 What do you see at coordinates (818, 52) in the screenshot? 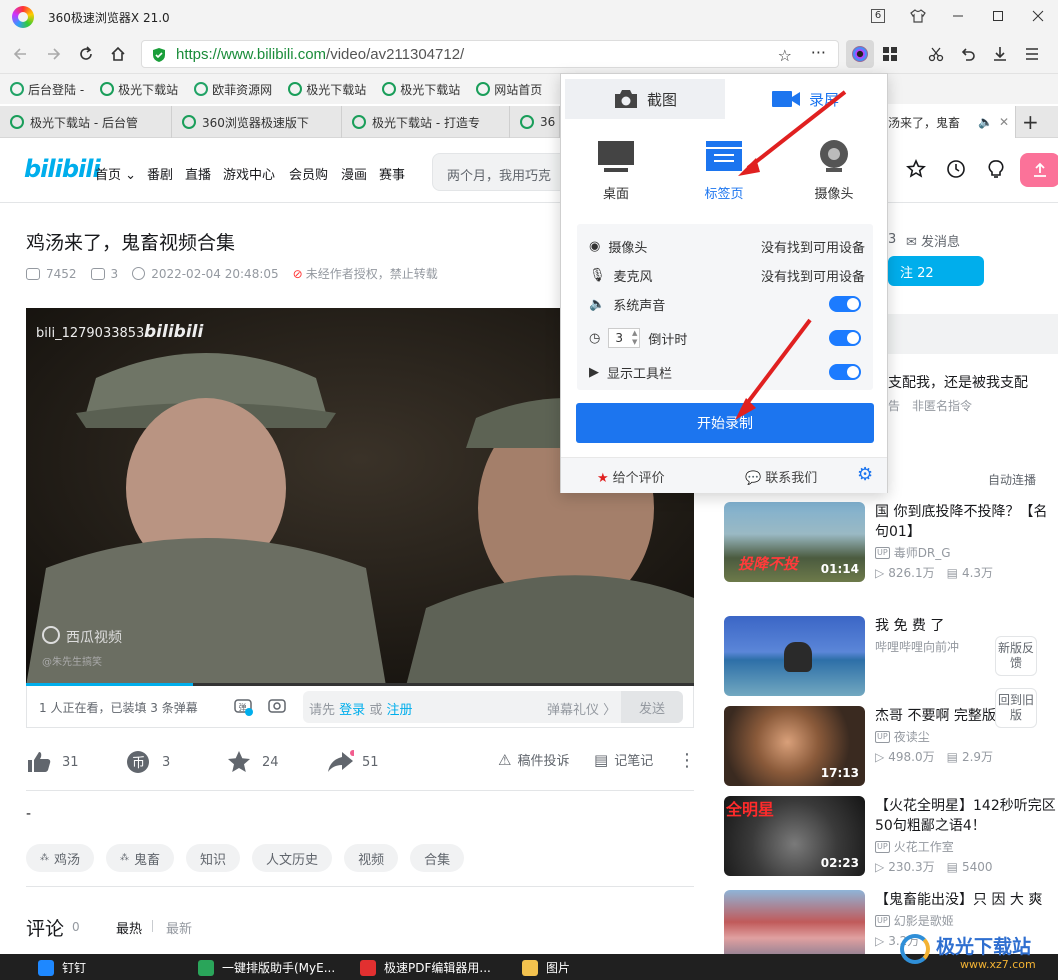
I see `more-icon: ···` at bounding box center [818, 52].